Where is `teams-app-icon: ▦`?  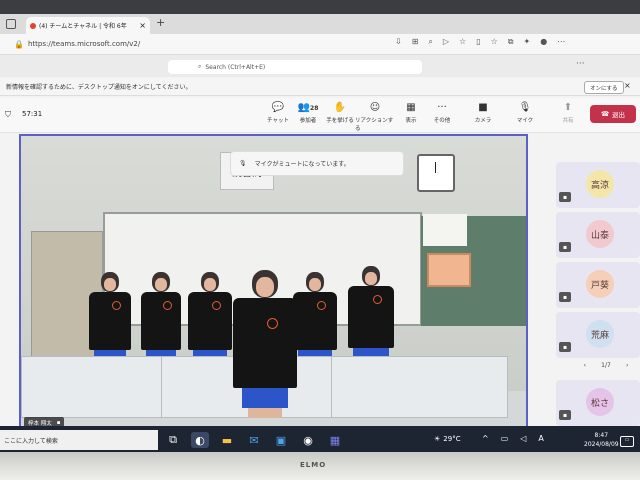 teams-app-icon: ▦ is located at coordinates (335, 440).